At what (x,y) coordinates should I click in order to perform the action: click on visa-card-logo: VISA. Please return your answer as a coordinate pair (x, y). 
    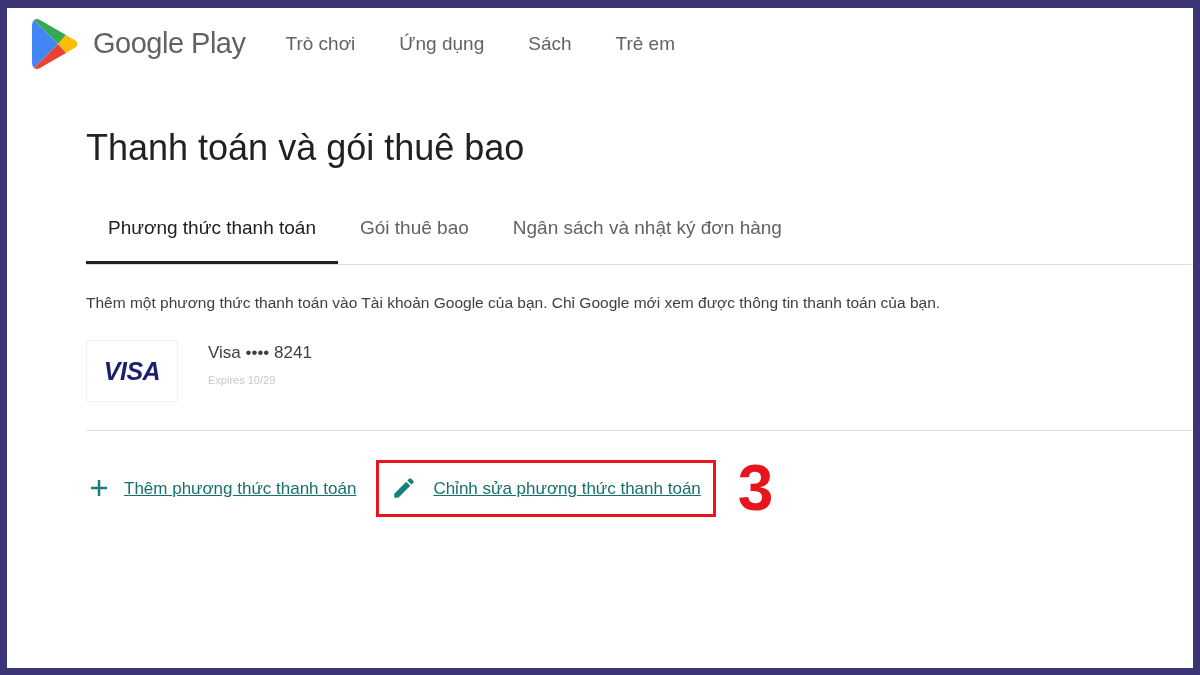
    Looking at the image, I should click on (132, 371).